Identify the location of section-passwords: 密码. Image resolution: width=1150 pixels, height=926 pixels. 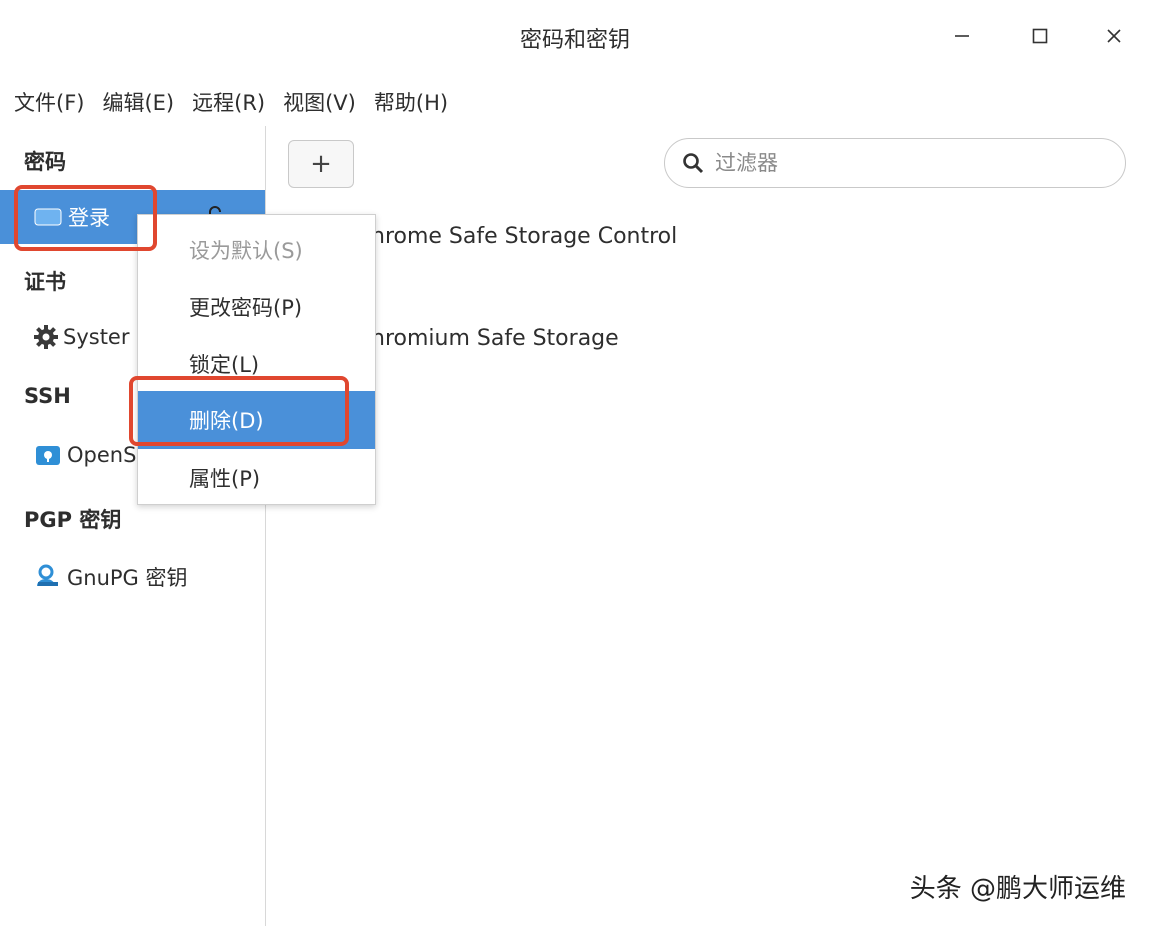
(45, 162).